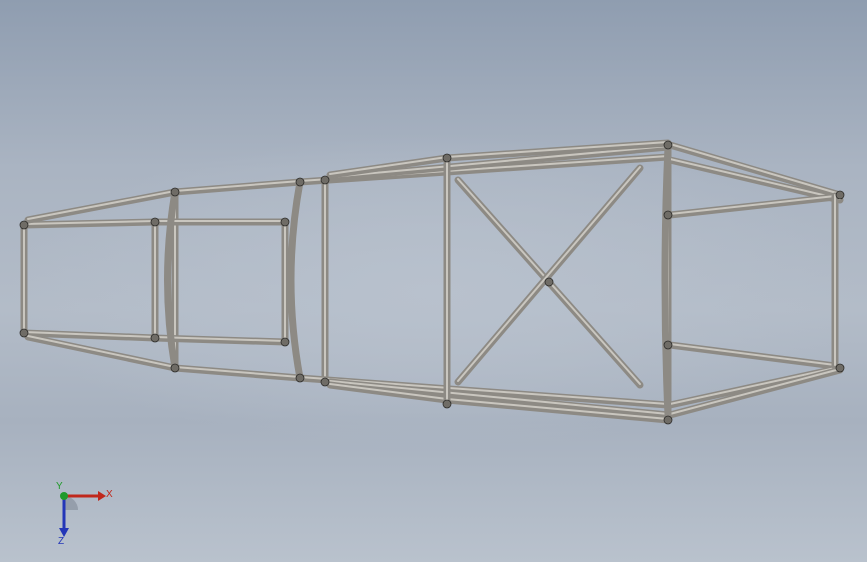 The width and height of the screenshot is (867, 562). I want to click on y-axis-label: Y, so click(59, 487).